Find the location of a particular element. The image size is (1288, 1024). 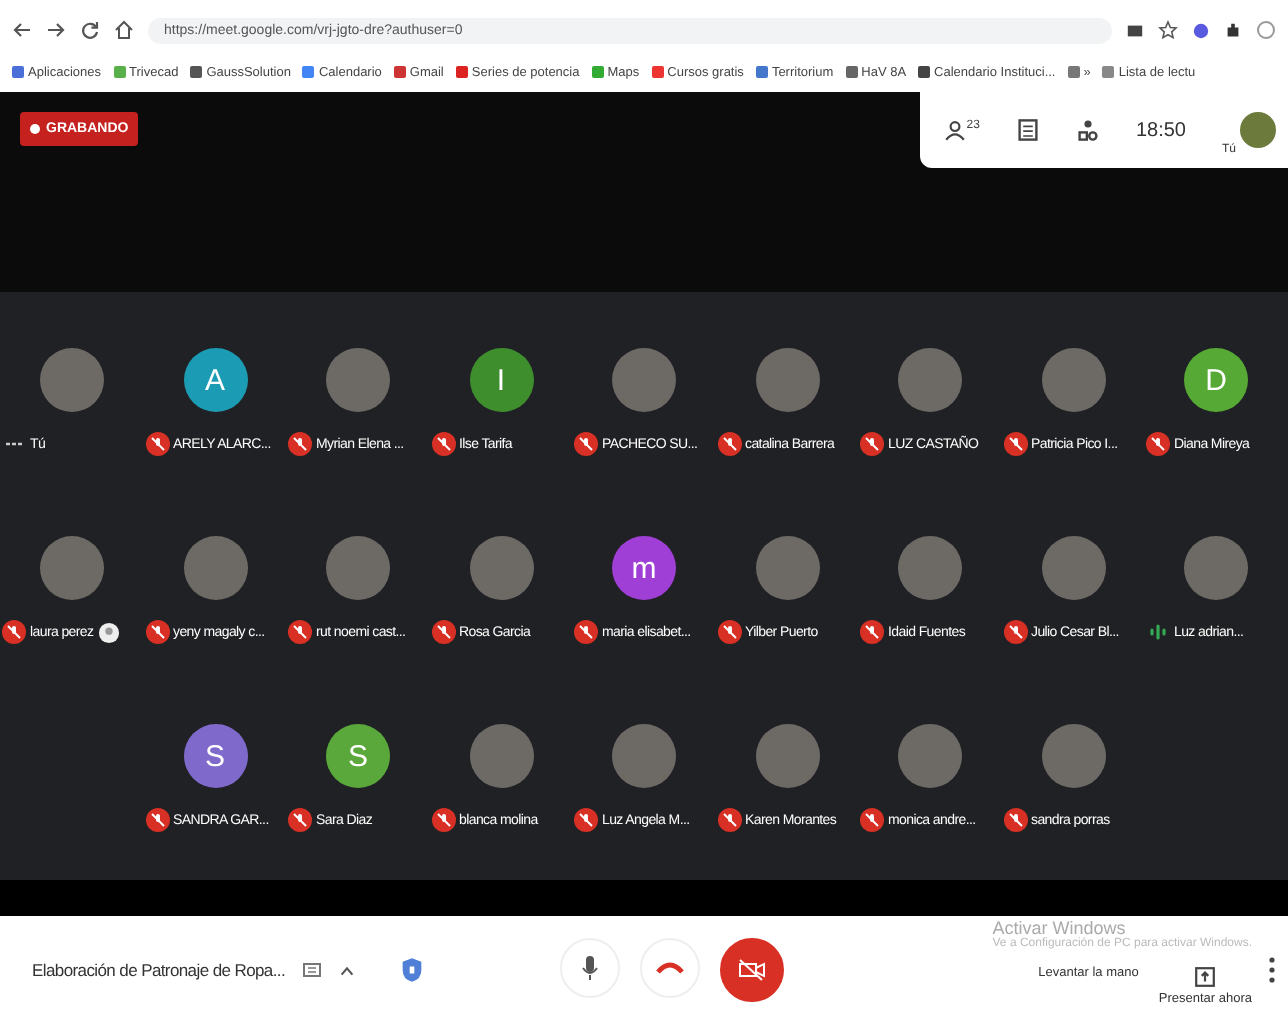

letter-avatar: m is located at coordinates (644, 568).